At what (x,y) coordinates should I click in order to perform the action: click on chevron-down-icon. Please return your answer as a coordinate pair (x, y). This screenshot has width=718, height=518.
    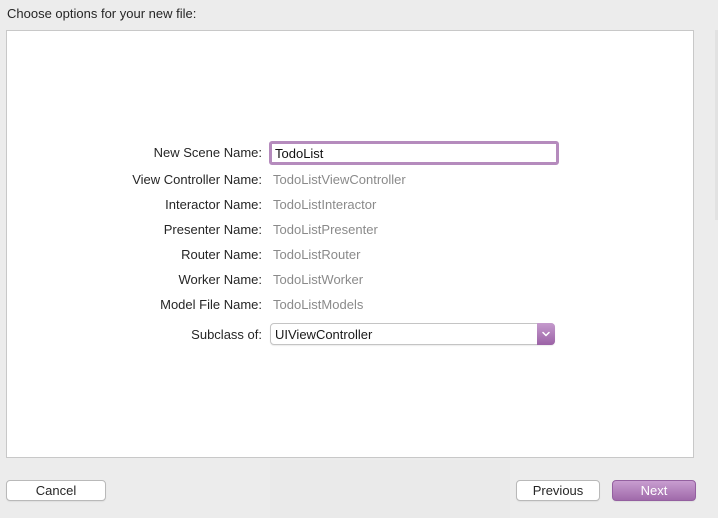
    Looking at the image, I should click on (546, 334).